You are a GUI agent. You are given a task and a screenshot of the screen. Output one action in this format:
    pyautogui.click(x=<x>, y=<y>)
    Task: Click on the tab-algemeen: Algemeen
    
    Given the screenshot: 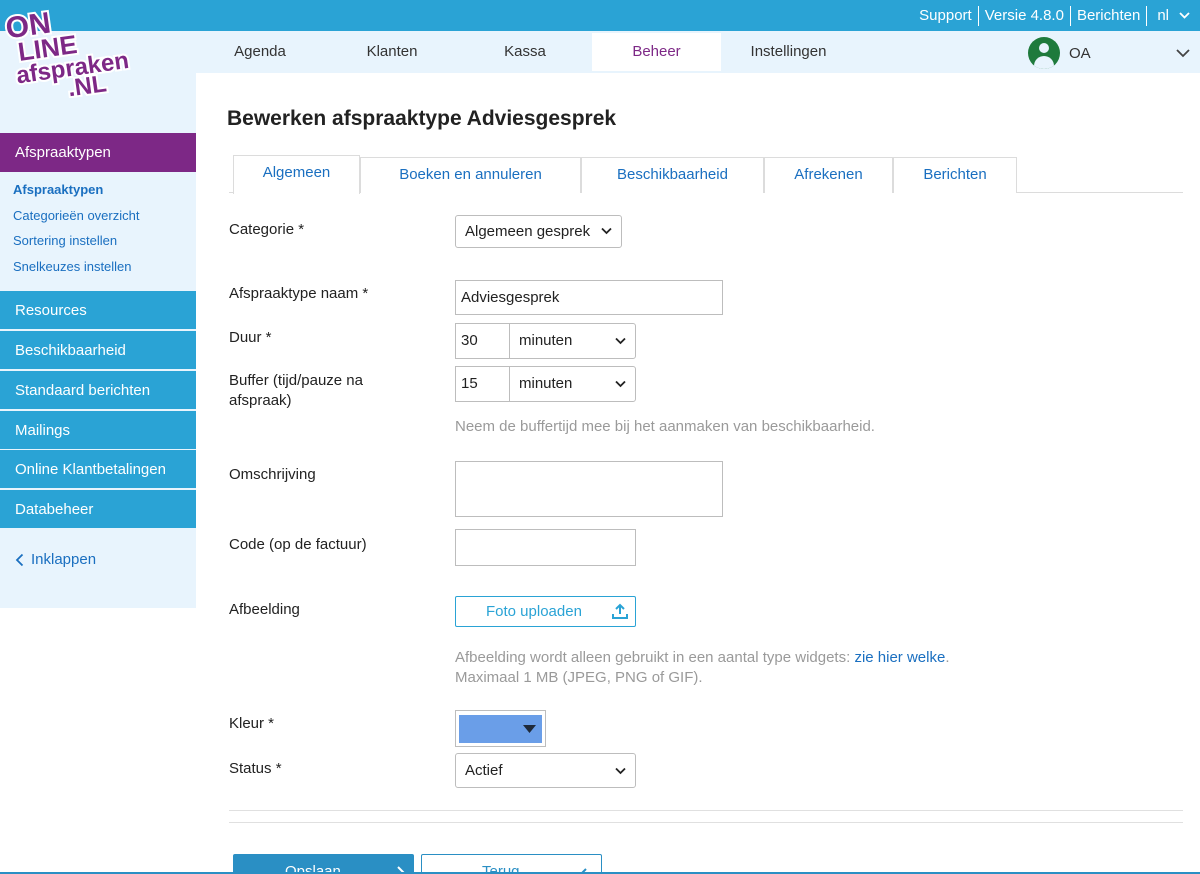 What is the action you would take?
    pyautogui.click(x=296, y=174)
    